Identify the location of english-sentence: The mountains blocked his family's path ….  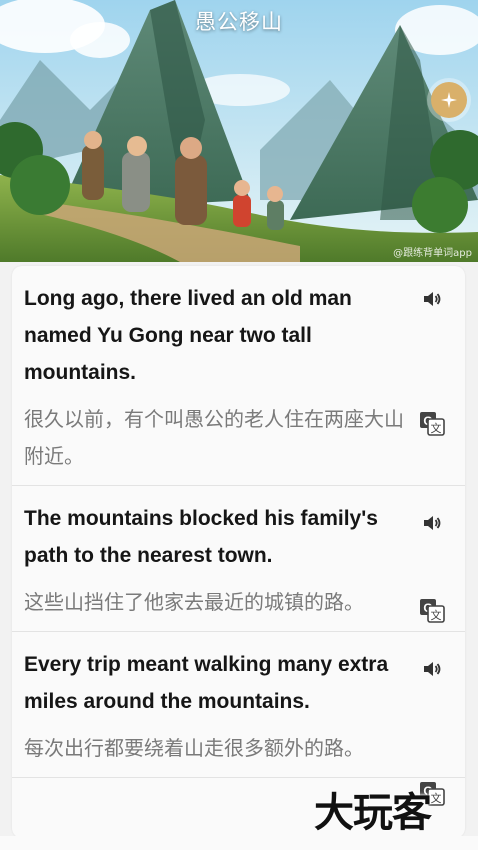
(201, 537).